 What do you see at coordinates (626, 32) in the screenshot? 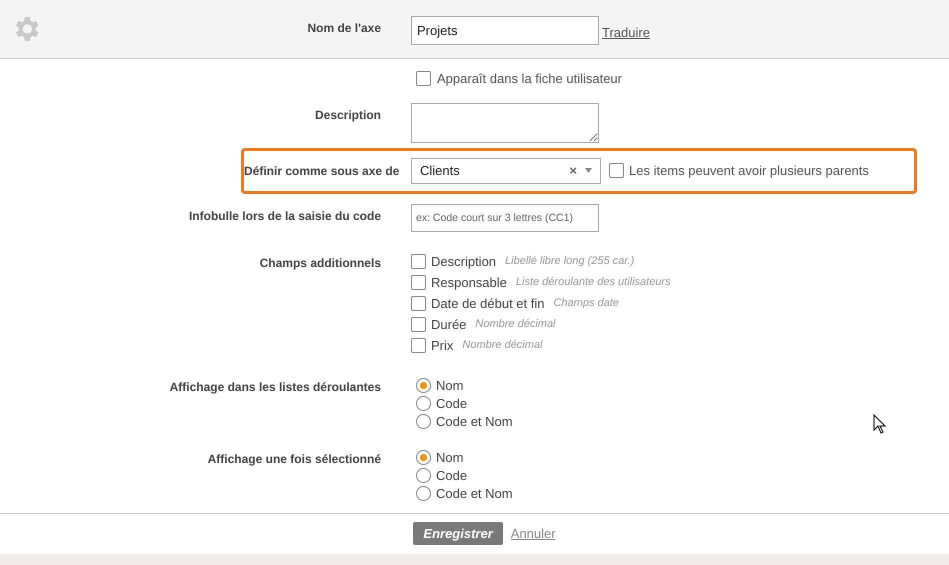
I see `translate-link: Traduire` at bounding box center [626, 32].